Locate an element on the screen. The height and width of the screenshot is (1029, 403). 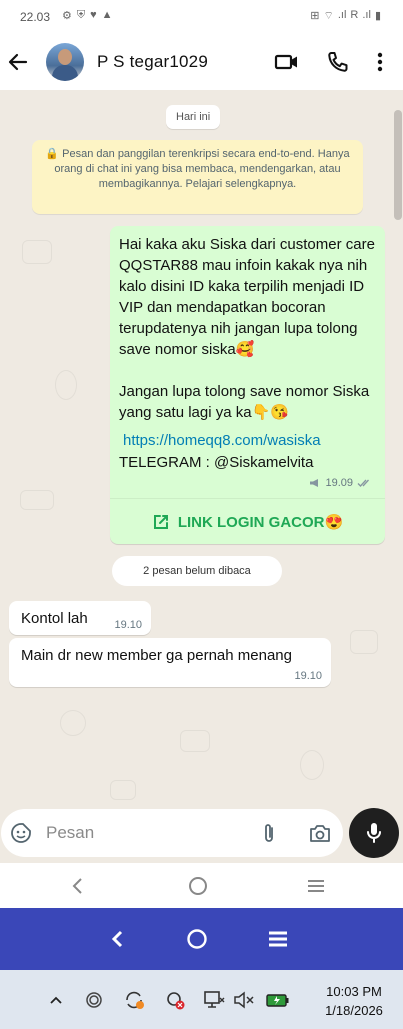
warning-icon: ▲ is located at coordinates (107, 15).